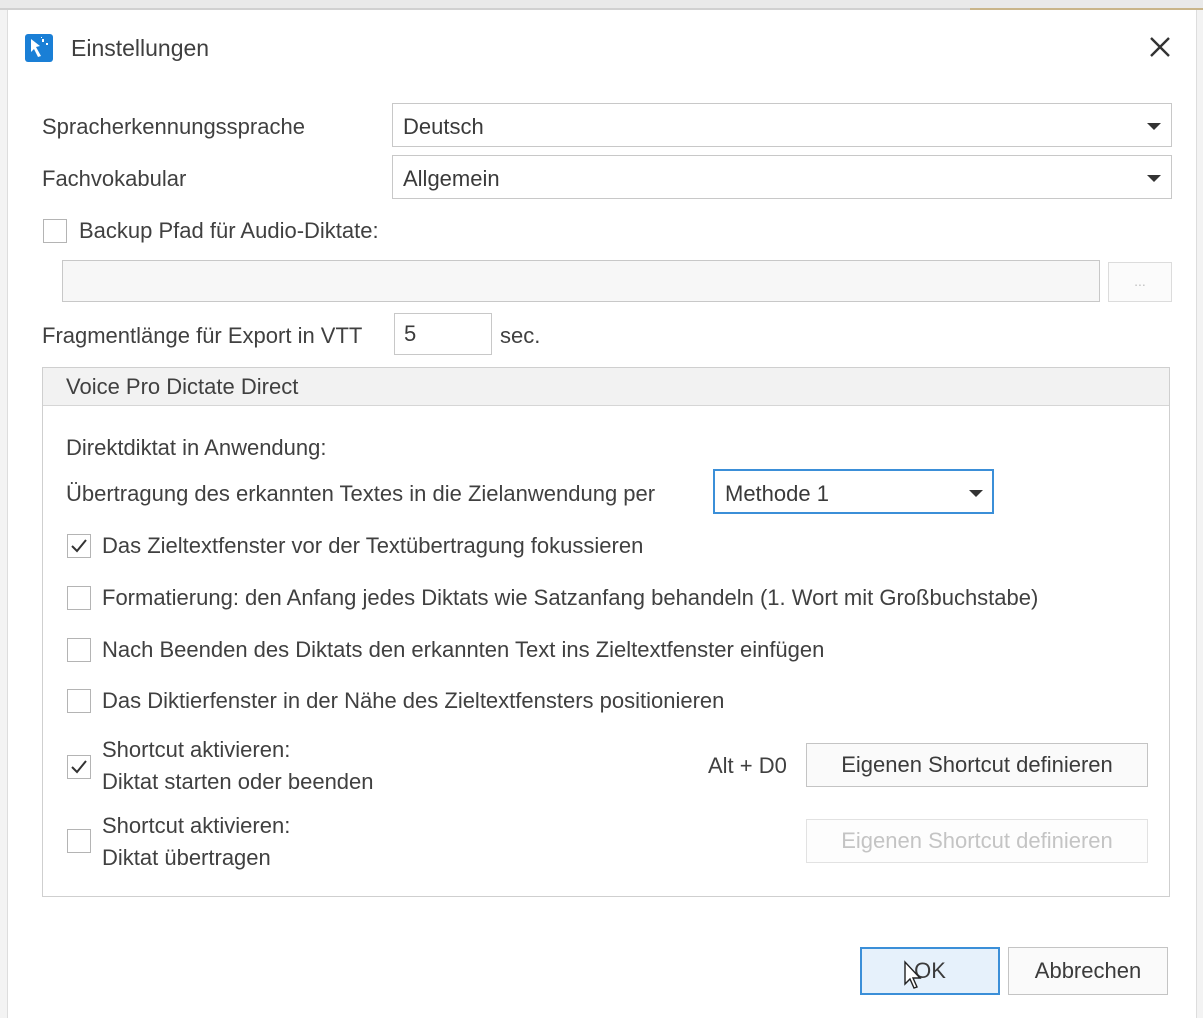 This screenshot has width=1203, height=1018. I want to click on shortcut-start-checkbox, so click(79, 767).